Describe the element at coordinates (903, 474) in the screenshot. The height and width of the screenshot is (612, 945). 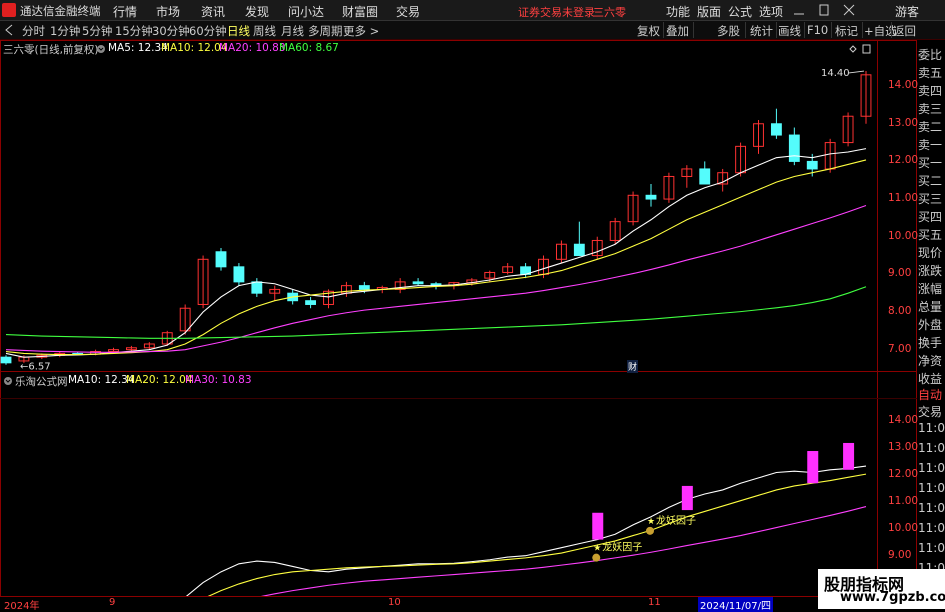
I see `sub-tick-label: 12.00` at that location.